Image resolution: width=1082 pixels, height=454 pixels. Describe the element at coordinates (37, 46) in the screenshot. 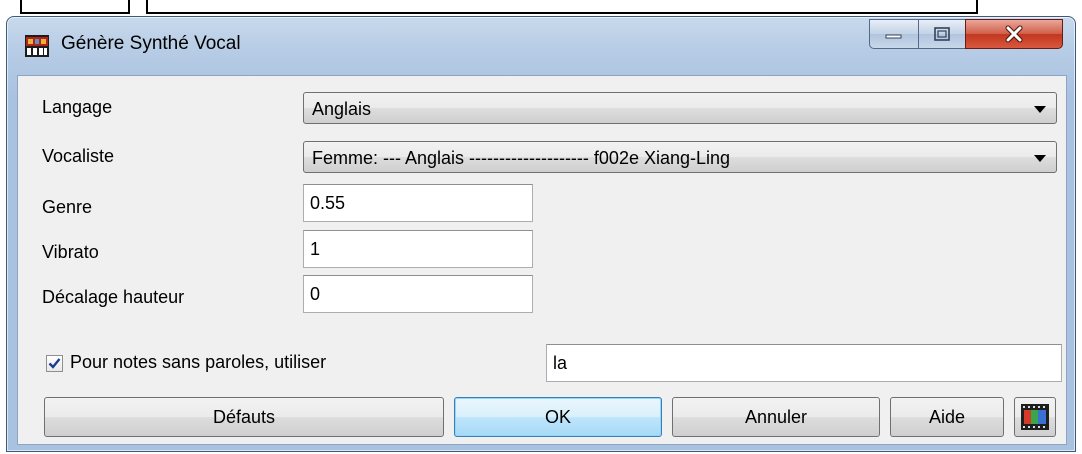

I see `app-icon` at that location.